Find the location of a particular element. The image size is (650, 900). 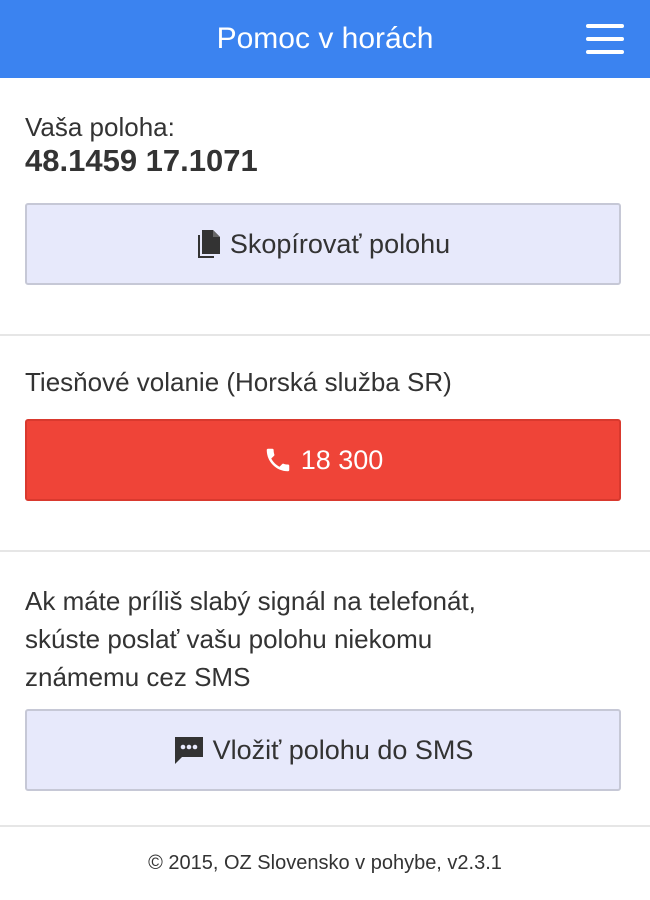

location-label: Vaša poloha: is located at coordinates (100, 127).